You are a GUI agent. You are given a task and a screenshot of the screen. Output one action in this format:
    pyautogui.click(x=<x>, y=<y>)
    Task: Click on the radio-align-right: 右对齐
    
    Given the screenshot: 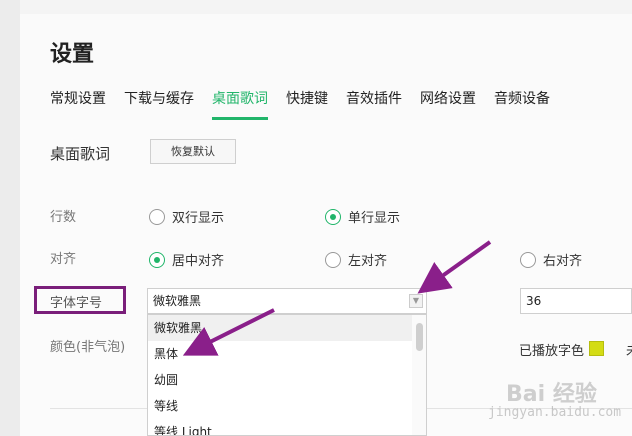 What is the action you would take?
    pyautogui.click(x=551, y=259)
    